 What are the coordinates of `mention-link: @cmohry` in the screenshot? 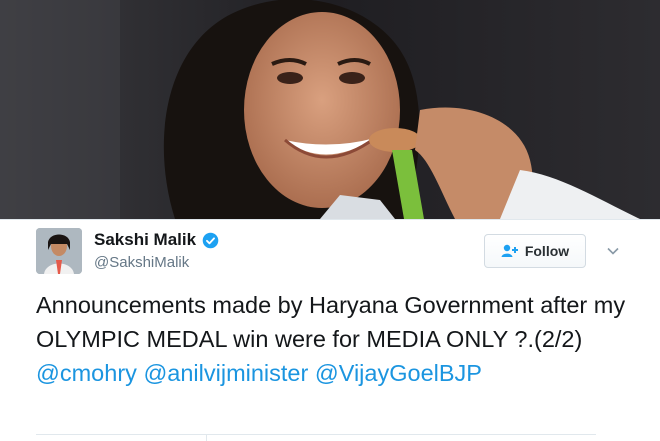 It's located at (86, 373).